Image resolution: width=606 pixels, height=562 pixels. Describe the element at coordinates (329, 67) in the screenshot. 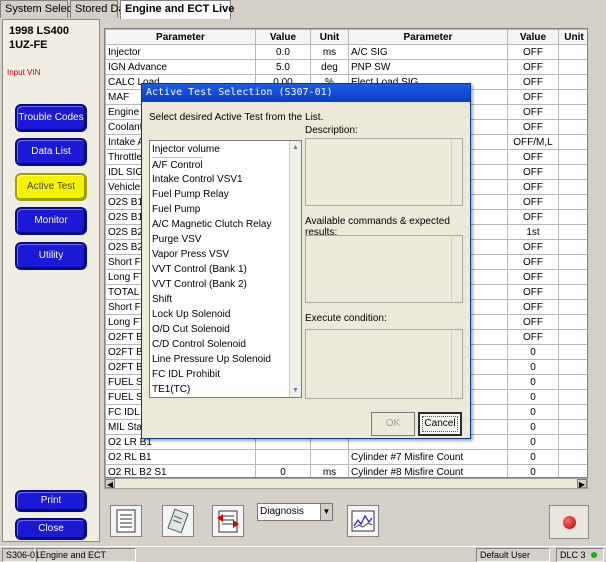

I see `unit-cell: deg` at that location.